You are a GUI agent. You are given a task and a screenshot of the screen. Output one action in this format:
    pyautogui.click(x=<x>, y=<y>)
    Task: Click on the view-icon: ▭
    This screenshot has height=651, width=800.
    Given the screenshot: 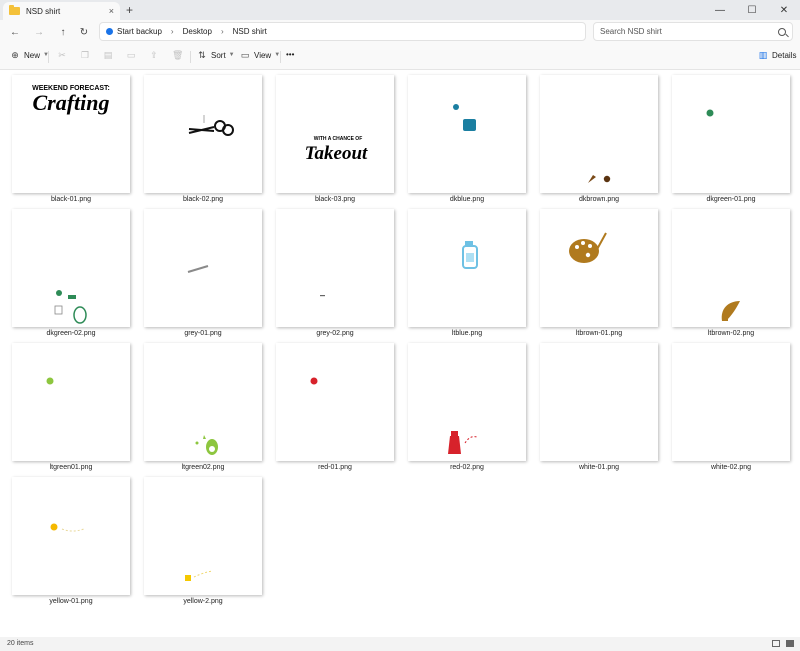 What is the action you would take?
    pyautogui.click(x=245, y=55)
    